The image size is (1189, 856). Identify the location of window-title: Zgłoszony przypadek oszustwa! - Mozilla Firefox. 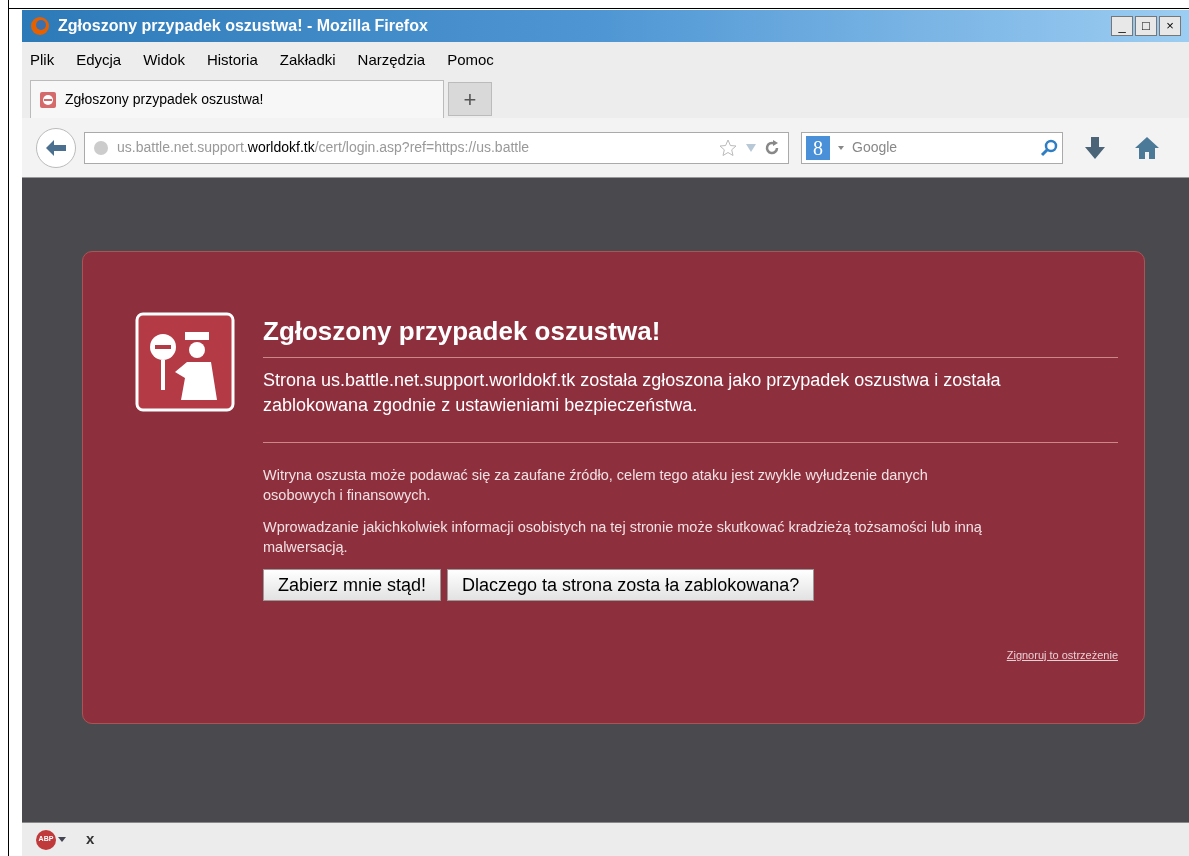
(243, 26).